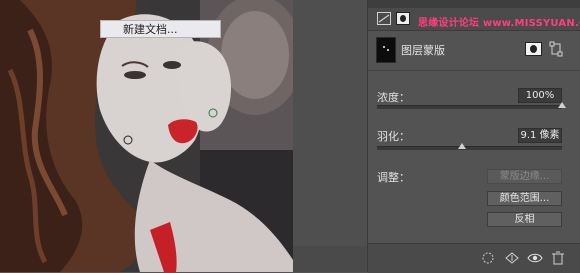 This screenshot has height=273, width=580. I want to click on invert-button: 反相, so click(524, 219).